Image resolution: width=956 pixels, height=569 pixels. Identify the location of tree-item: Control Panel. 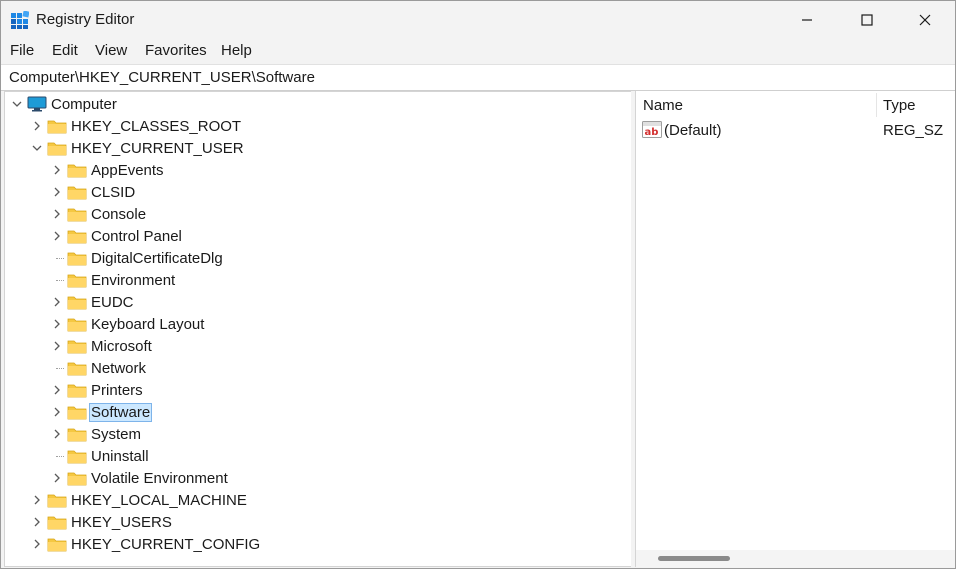
(305, 236).